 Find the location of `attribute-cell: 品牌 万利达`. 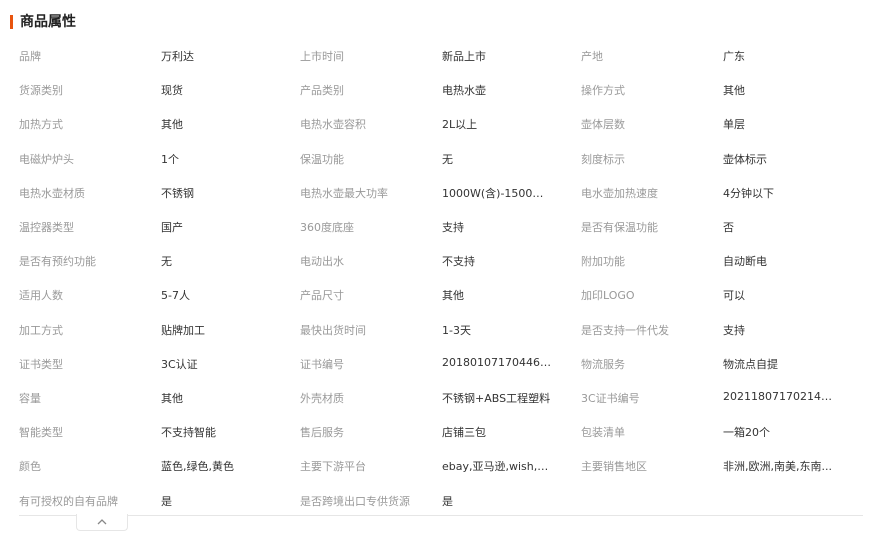

attribute-cell: 品牌 万利达 is located at coordinates (159, 56).